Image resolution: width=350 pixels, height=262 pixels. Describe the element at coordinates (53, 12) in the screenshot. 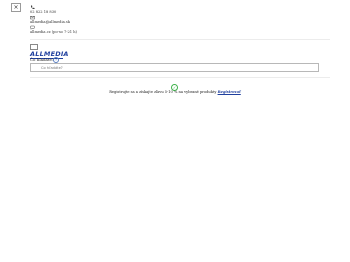

I see `phone-number: 02 822 18 830` at that location.